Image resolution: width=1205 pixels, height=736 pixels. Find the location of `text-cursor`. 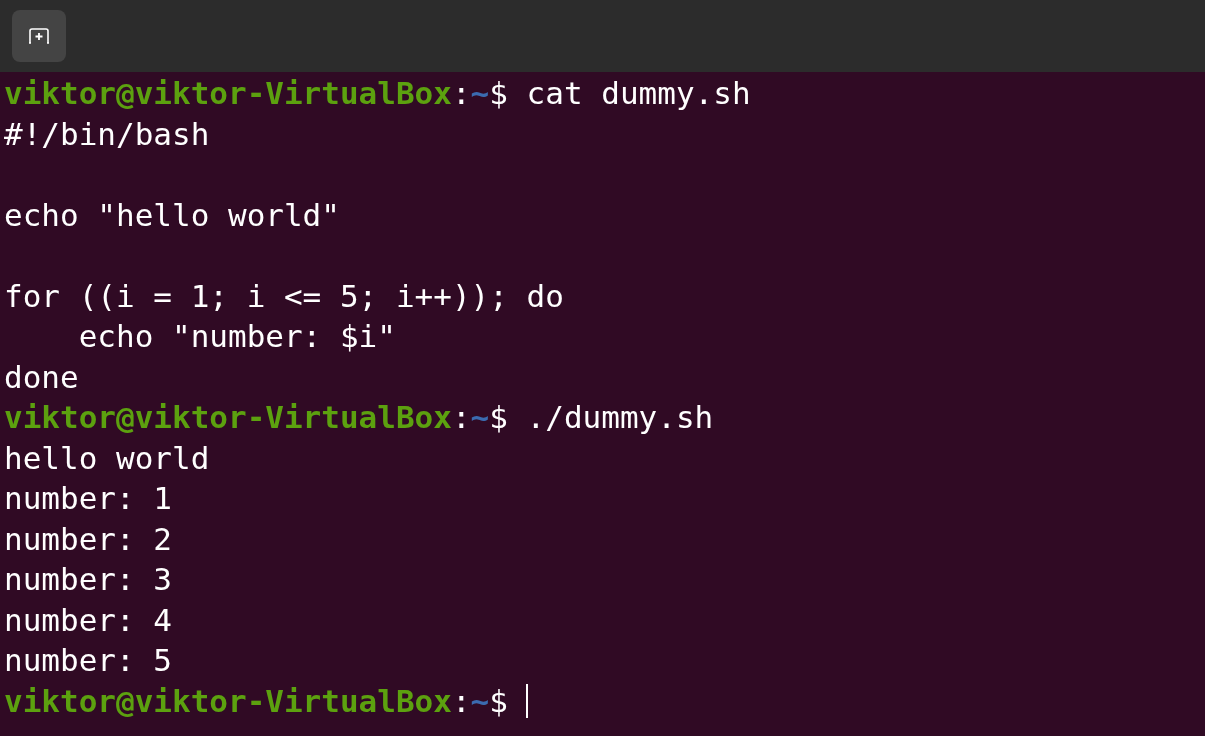

text-cursor is located at coordinates (526, 700).